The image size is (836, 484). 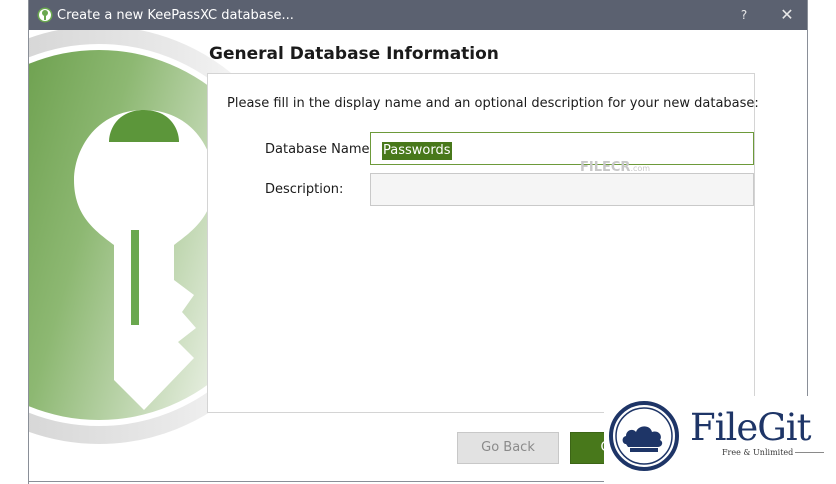 I want to click on watermark-brand: FILECR, so click(x=605, y=167).